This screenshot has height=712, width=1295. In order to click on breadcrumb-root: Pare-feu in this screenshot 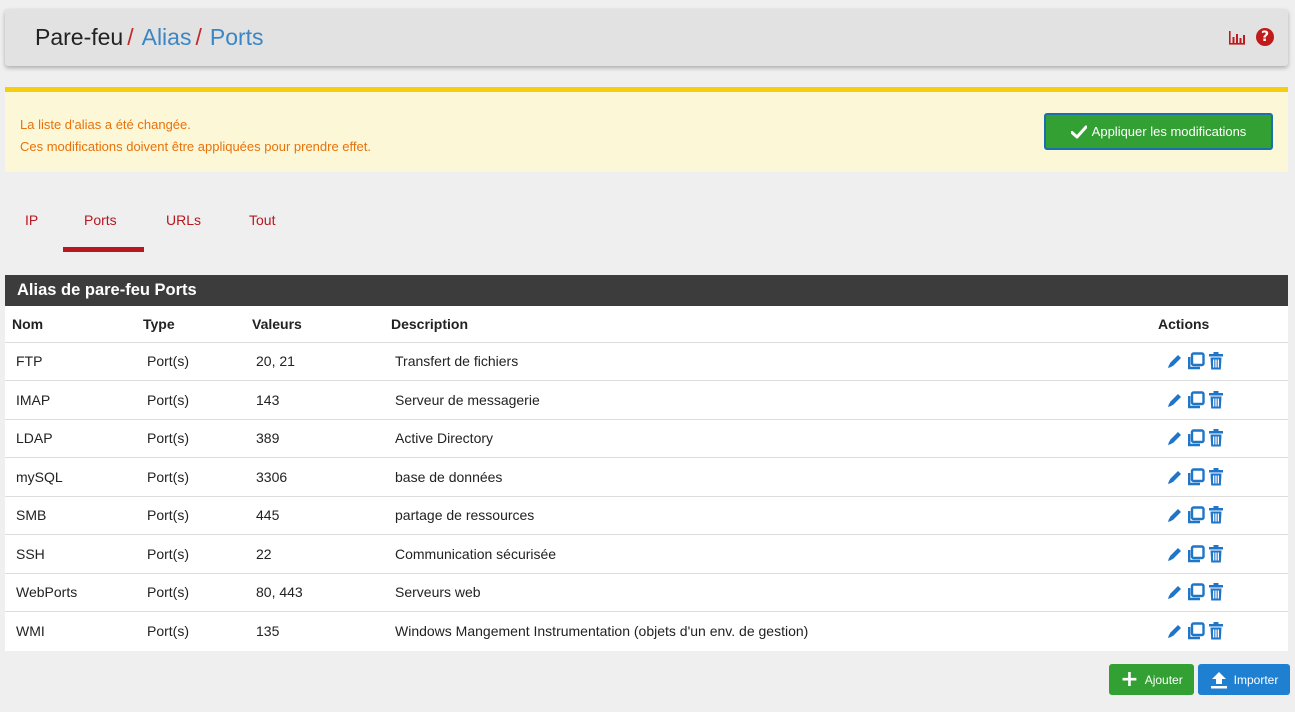, I will do `click(79, 37)`.